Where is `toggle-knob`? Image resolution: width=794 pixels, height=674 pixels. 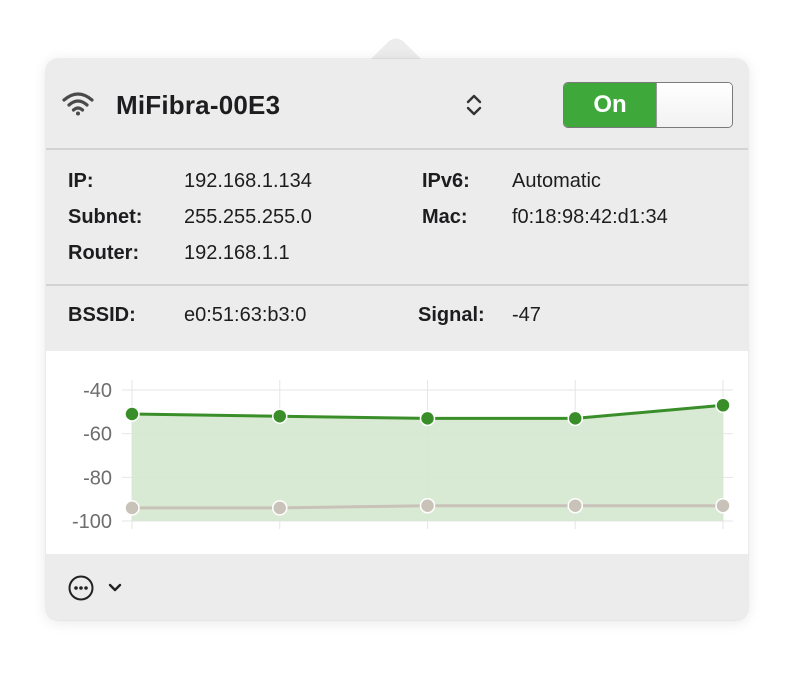
toggle-knob is located at coordinates (694, 105).